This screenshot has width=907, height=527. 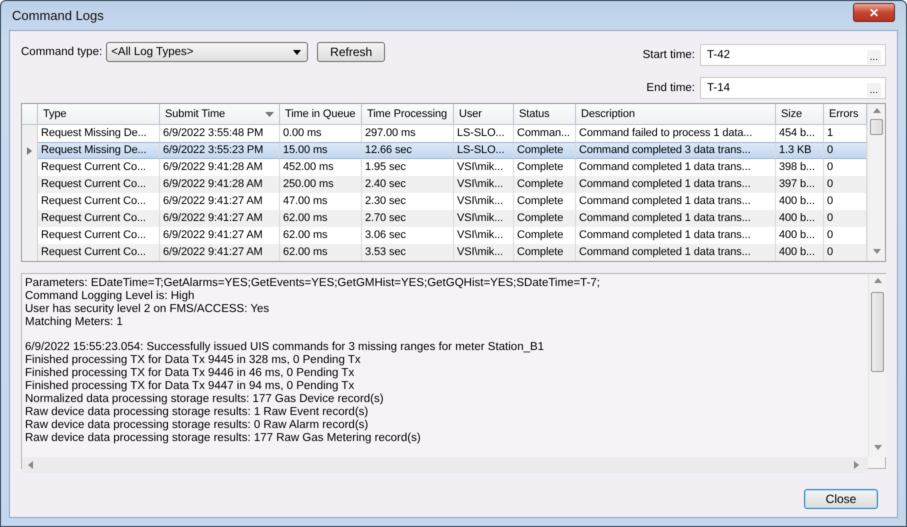 I want to click on close-button: Close, so click(x=841, y=499).